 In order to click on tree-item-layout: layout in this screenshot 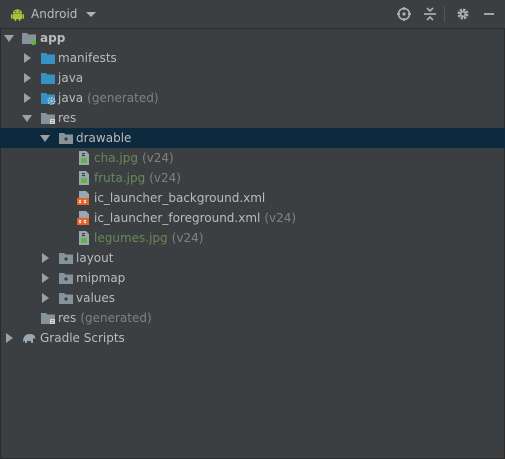, I will do `click(252, 258)`.